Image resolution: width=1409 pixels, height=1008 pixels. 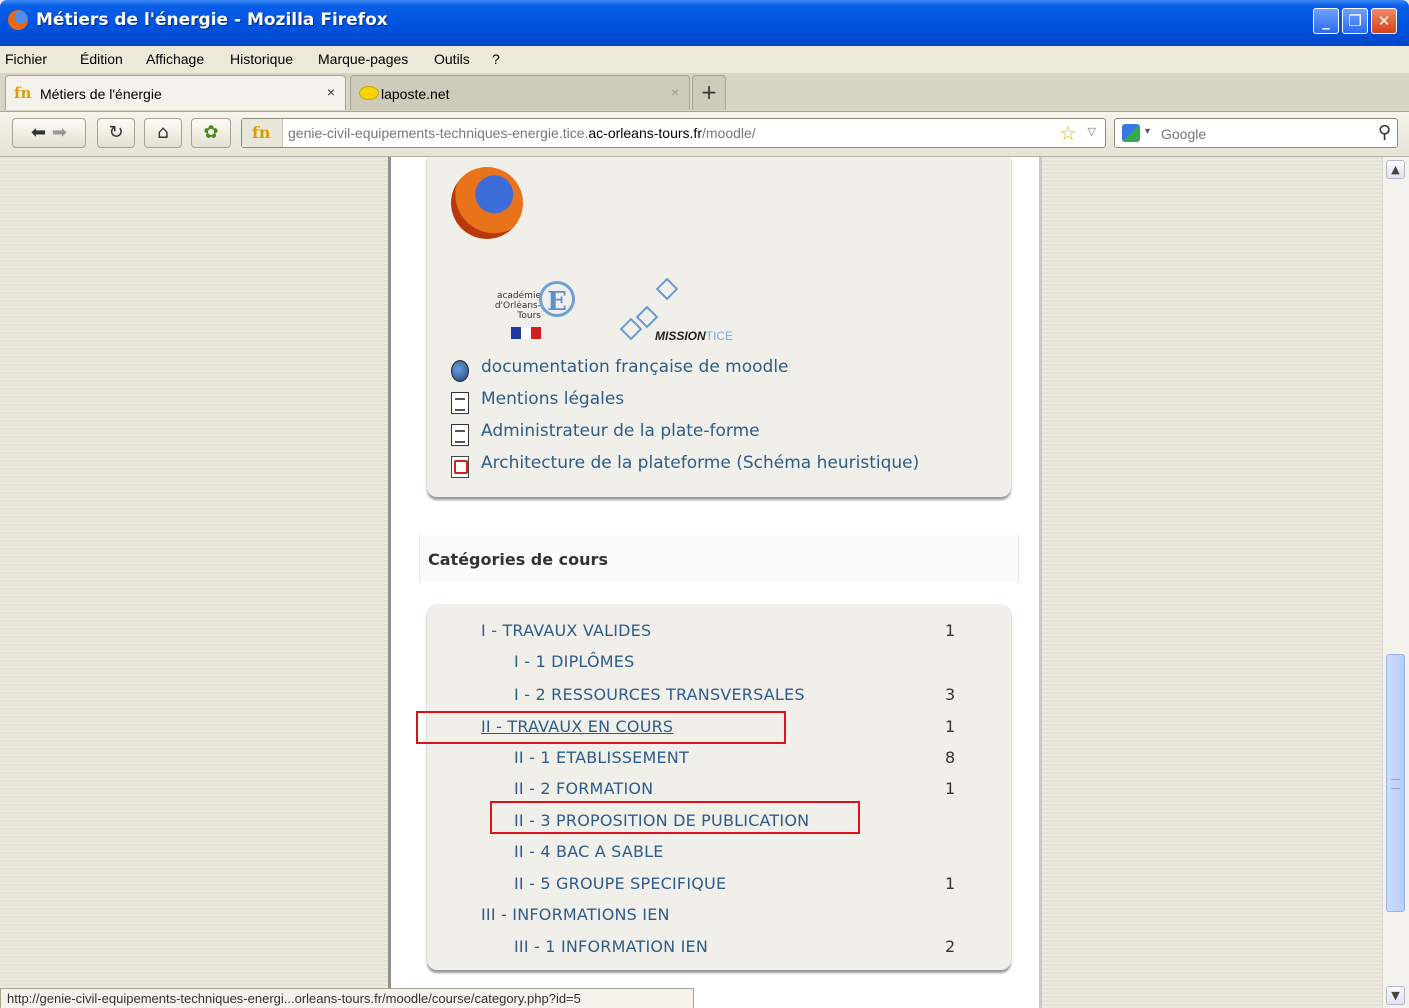 I want to click on reload-button: ↻, so click(x=116, y=133).